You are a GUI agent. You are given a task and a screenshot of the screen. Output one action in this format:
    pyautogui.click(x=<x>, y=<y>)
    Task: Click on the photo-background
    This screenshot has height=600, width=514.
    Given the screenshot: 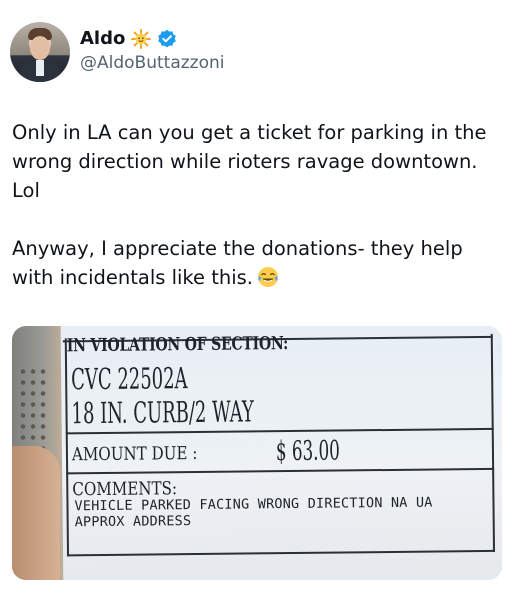 What is the action you would take?
    pyautogui.click(x=40, y=453)
    